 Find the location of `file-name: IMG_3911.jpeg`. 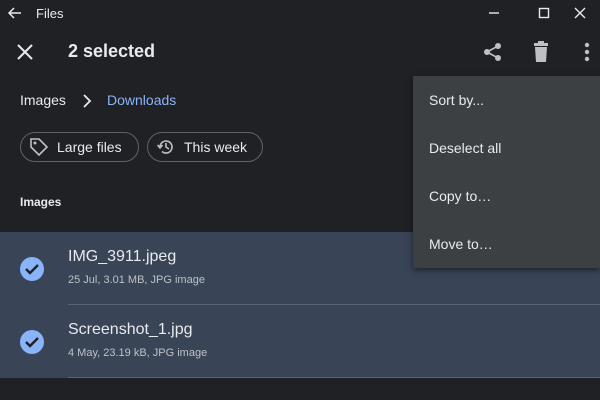

file-name: IMG_3911.jpeg is located at coordinates (122, 256).